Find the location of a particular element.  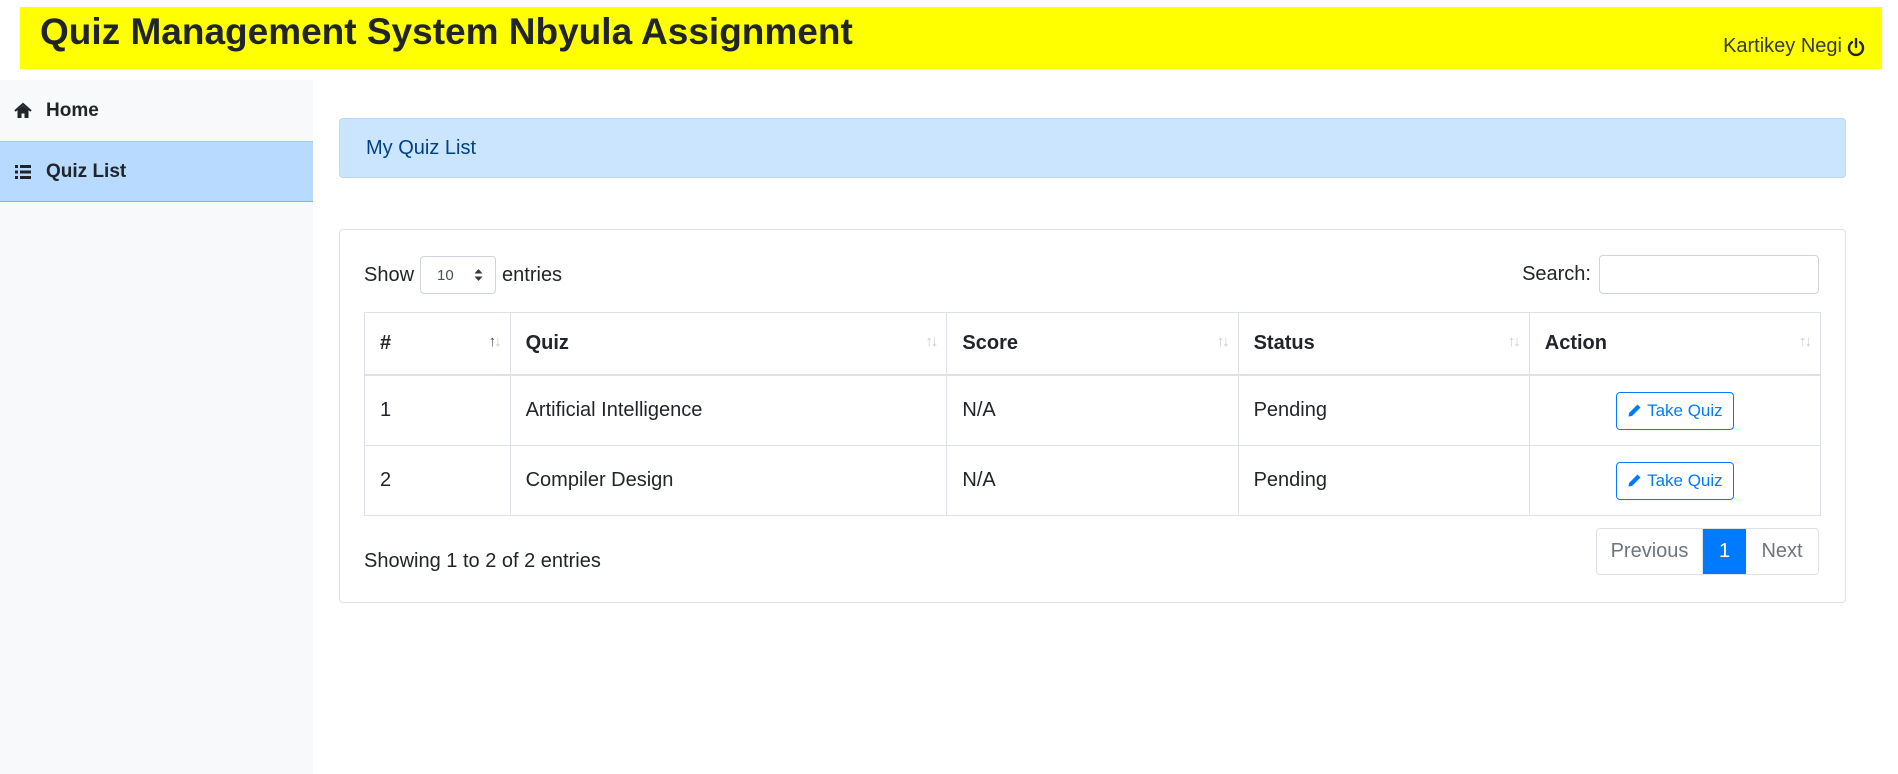

column-header-score: Score ↑↓ is located at coordinates (1092, 344).